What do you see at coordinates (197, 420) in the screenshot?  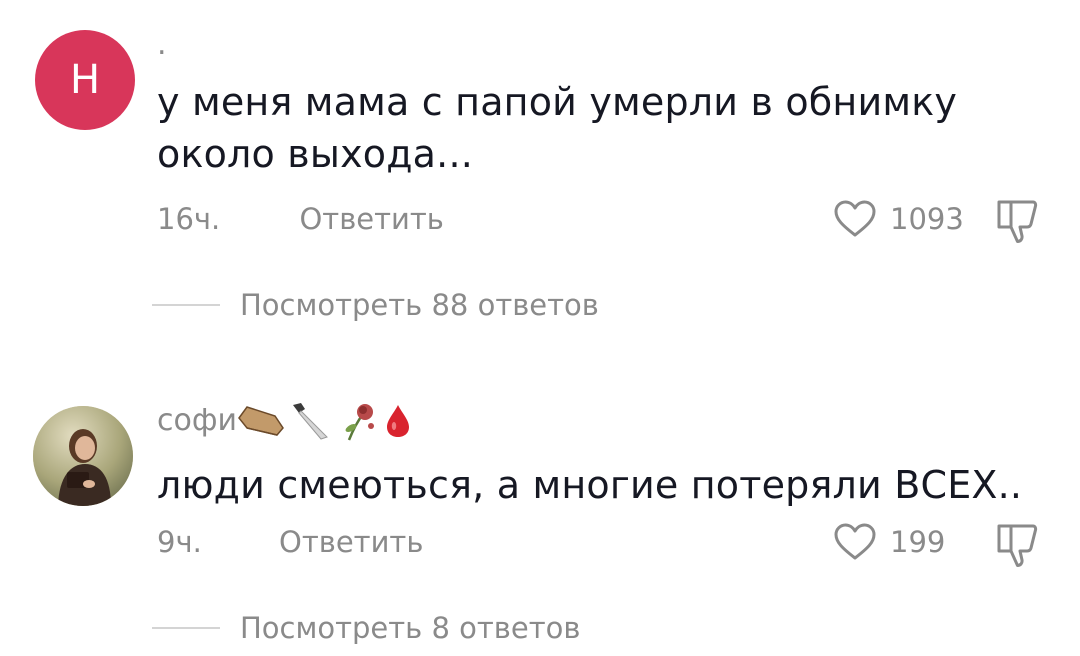 I see `username-text: софи` at bounding box center [197, 420].